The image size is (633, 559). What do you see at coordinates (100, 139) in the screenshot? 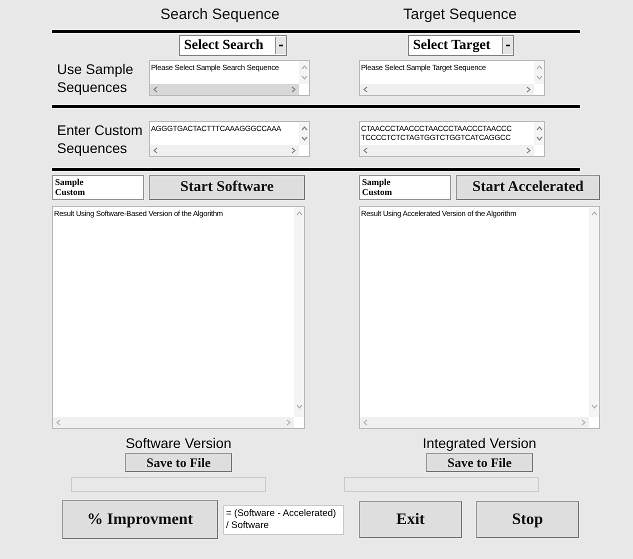
I see `row-label: Enter Custom Sequences` at bounding box center [100, 139].